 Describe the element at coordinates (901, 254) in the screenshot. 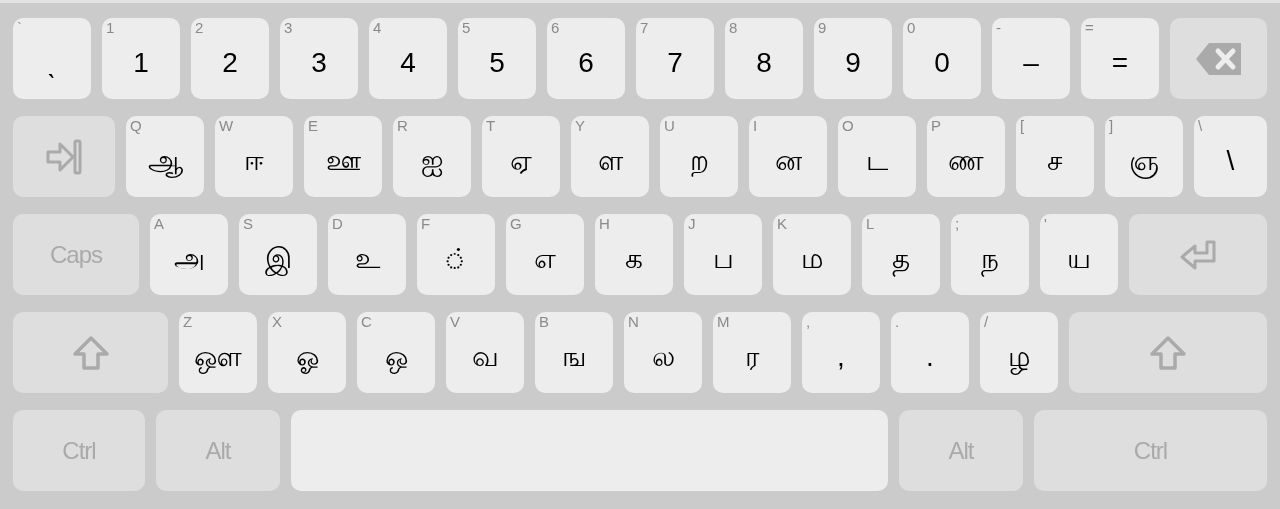

I see `key: L த` at that location.